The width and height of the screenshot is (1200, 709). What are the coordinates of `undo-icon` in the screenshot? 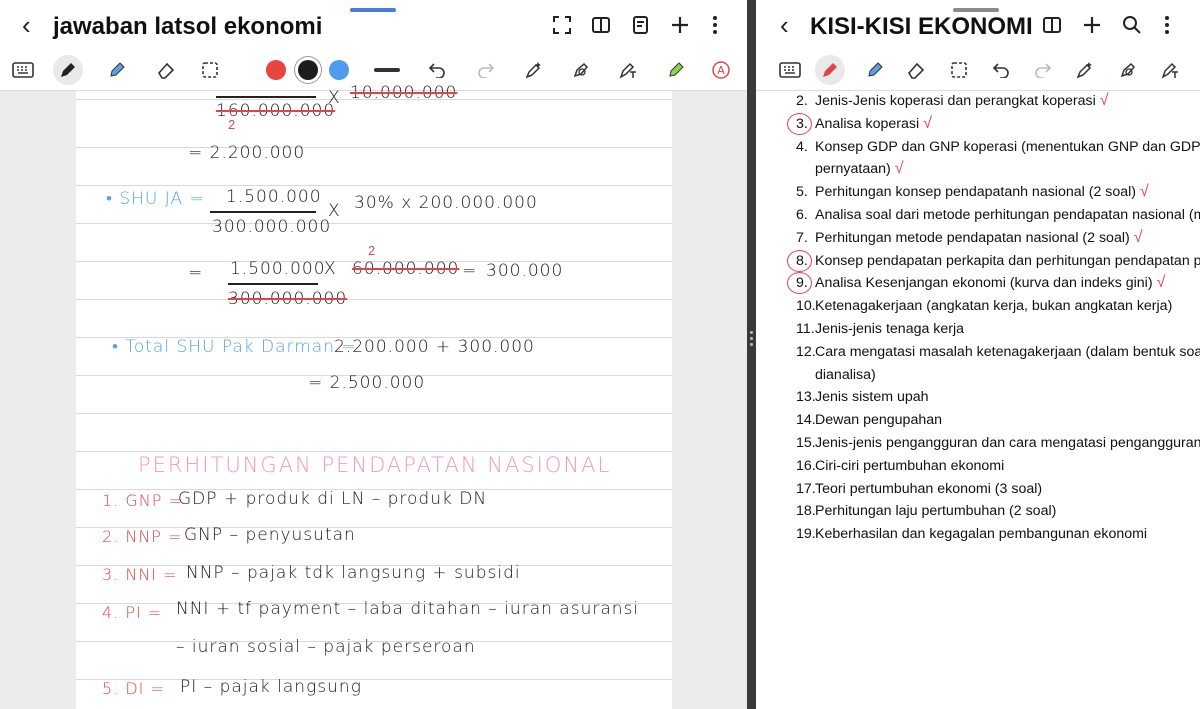 It's located at (437, 70).